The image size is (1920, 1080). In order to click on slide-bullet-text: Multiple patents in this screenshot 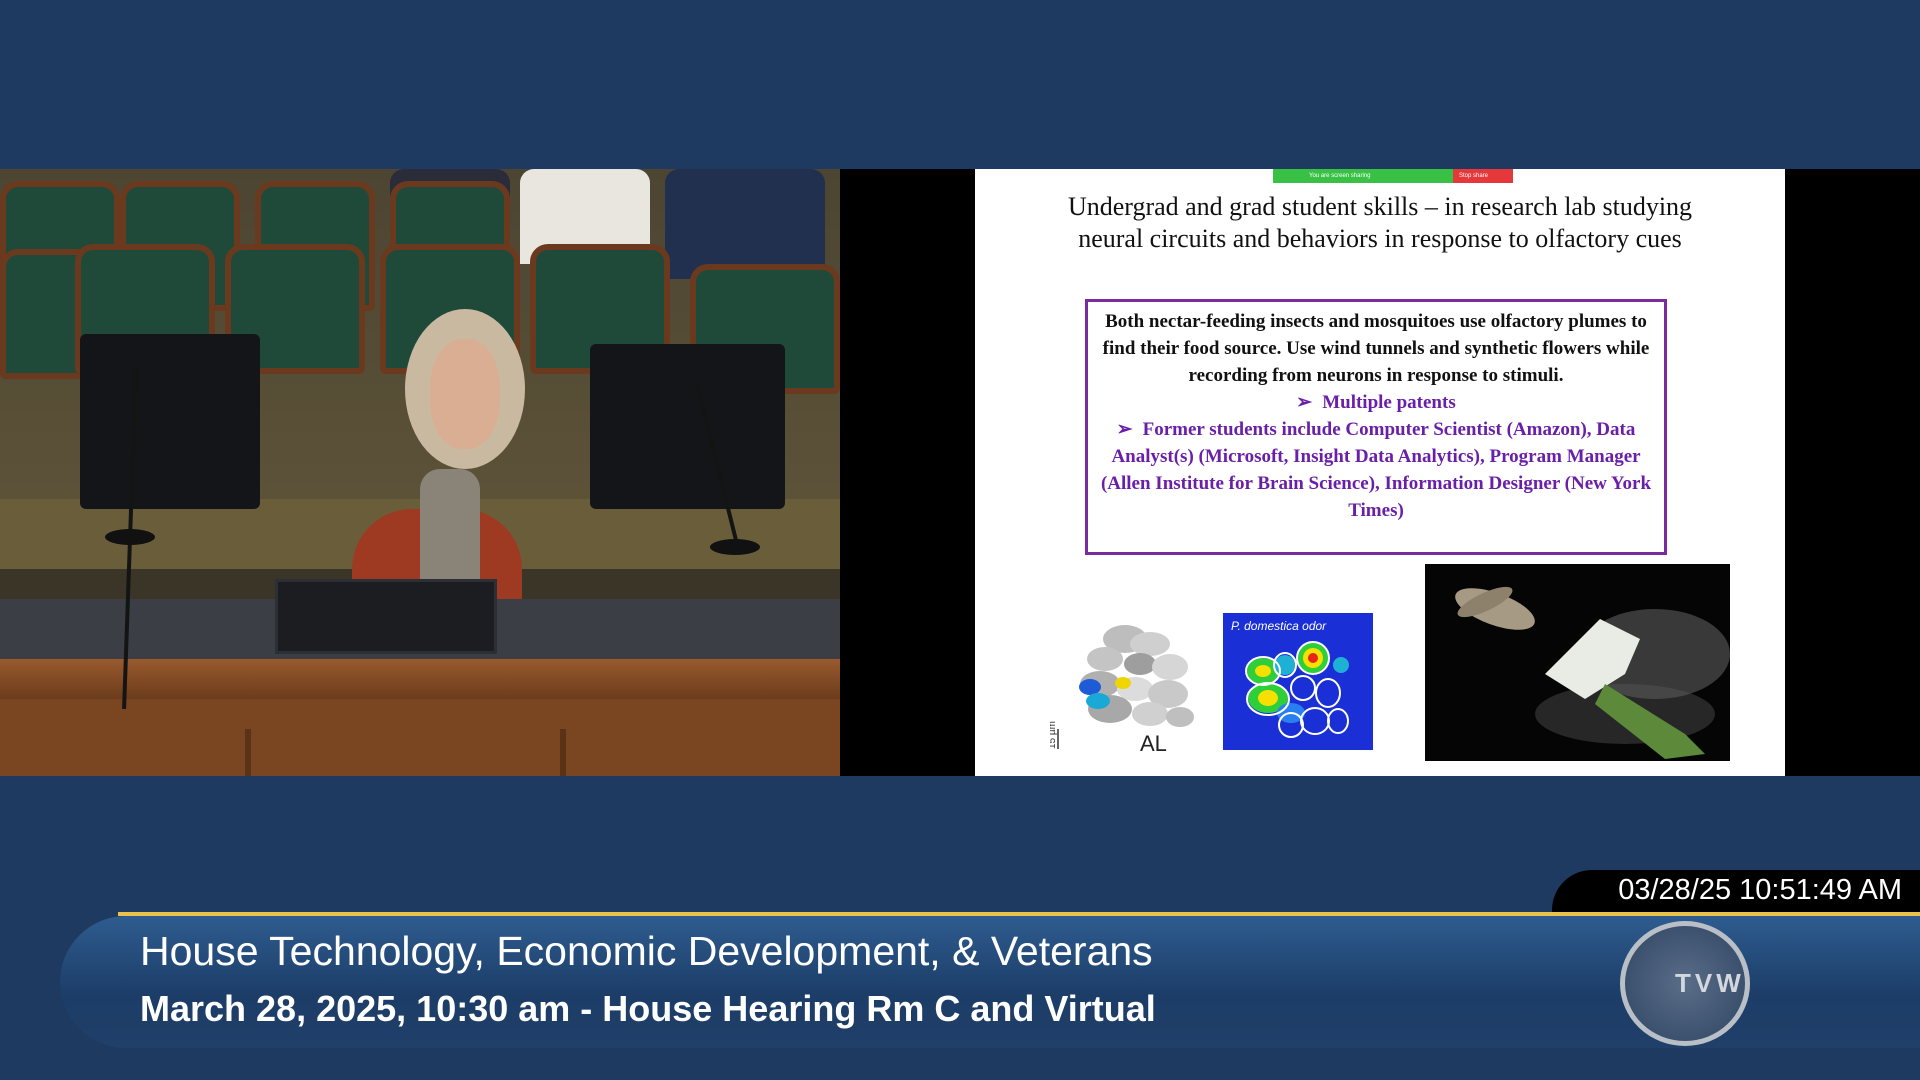, I will do `click(1389, 402)`.